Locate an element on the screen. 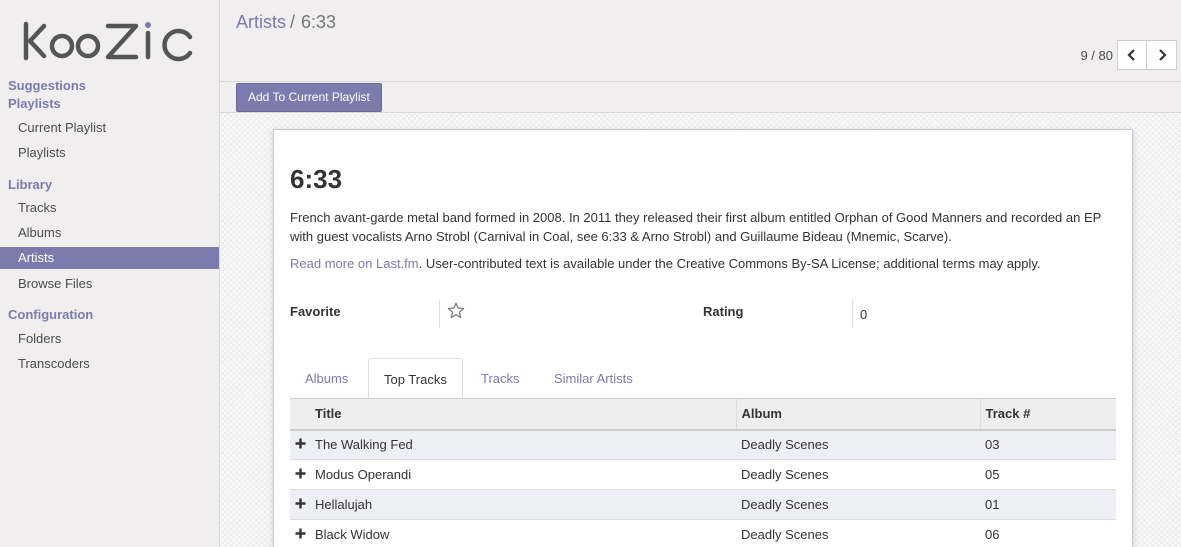  sidebar-item-folders: Folders is located at coordinates (109, 339).